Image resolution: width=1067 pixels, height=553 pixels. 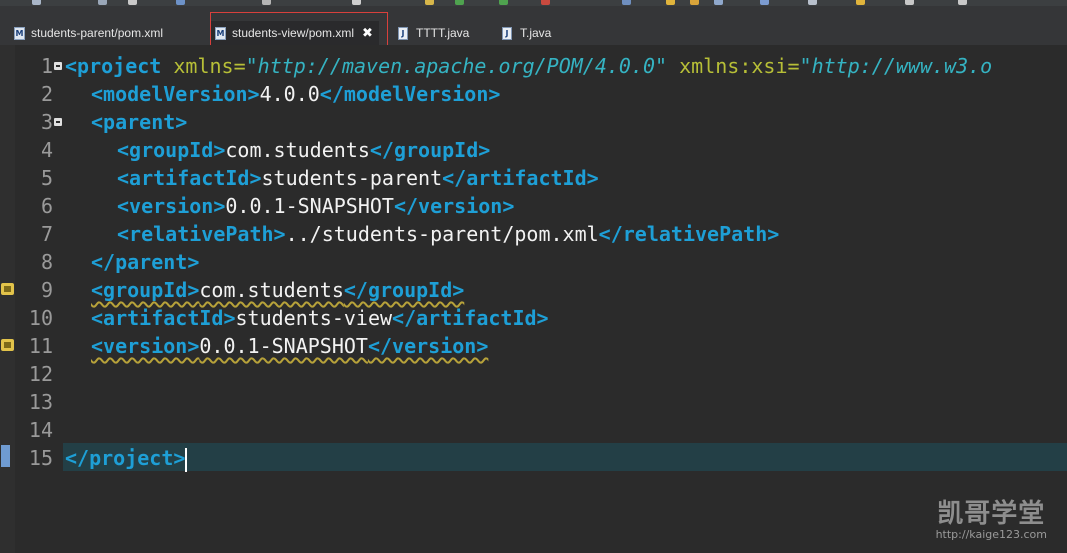 I want to click on tab-students-parent-pom: M students-parent/pom.xml, so click(x=88, y=33).